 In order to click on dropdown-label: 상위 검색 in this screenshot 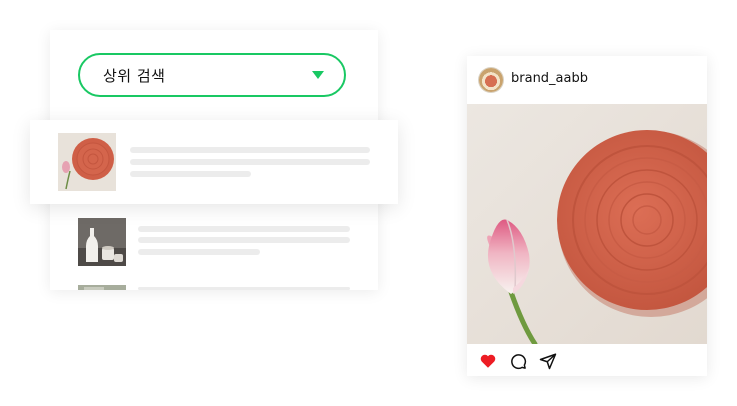, I will do `click(134, 75)`.